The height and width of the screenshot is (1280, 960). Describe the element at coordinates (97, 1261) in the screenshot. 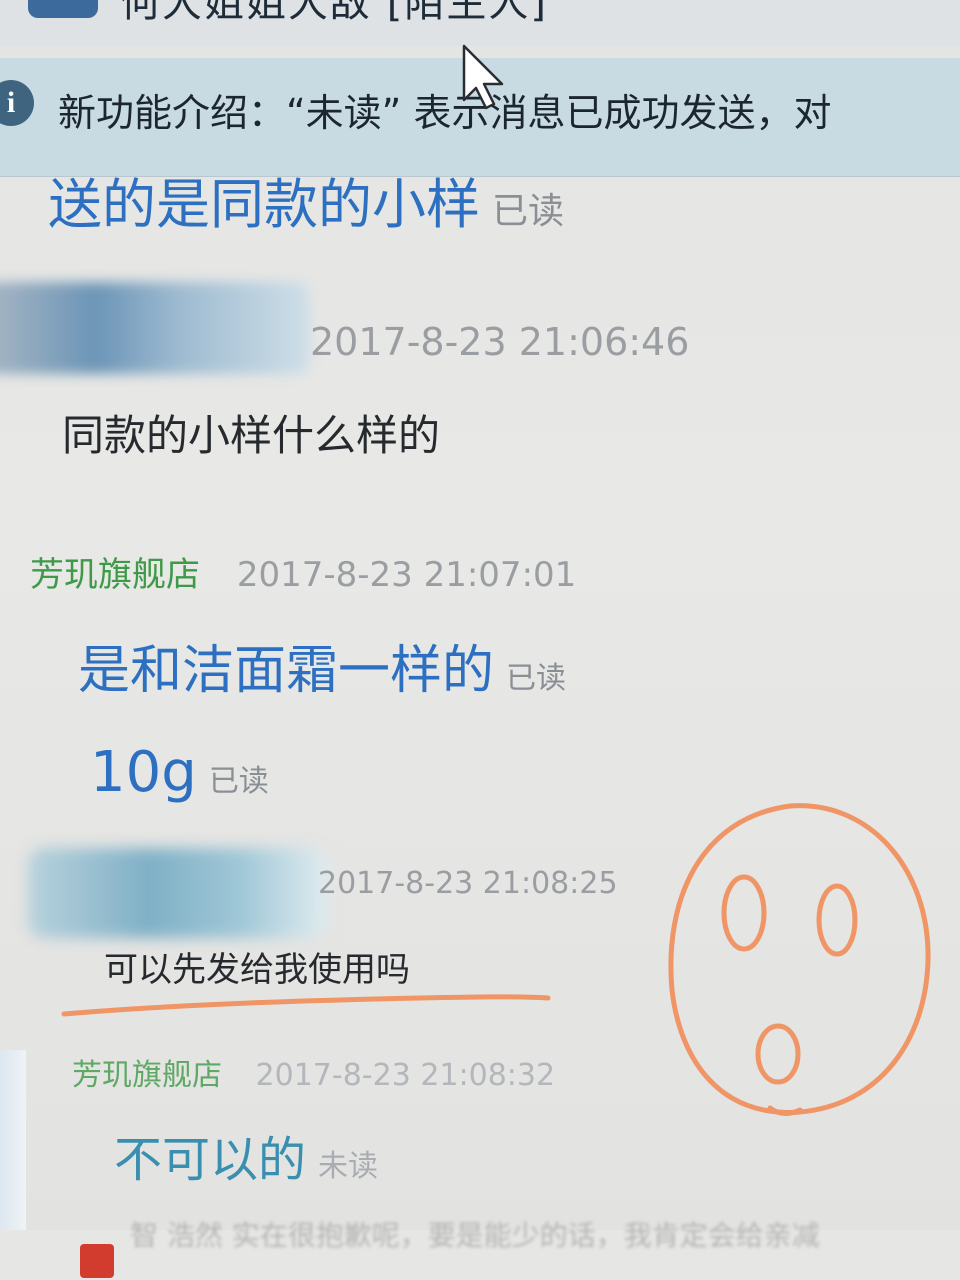

I see `smart-reply-icon` at that location.